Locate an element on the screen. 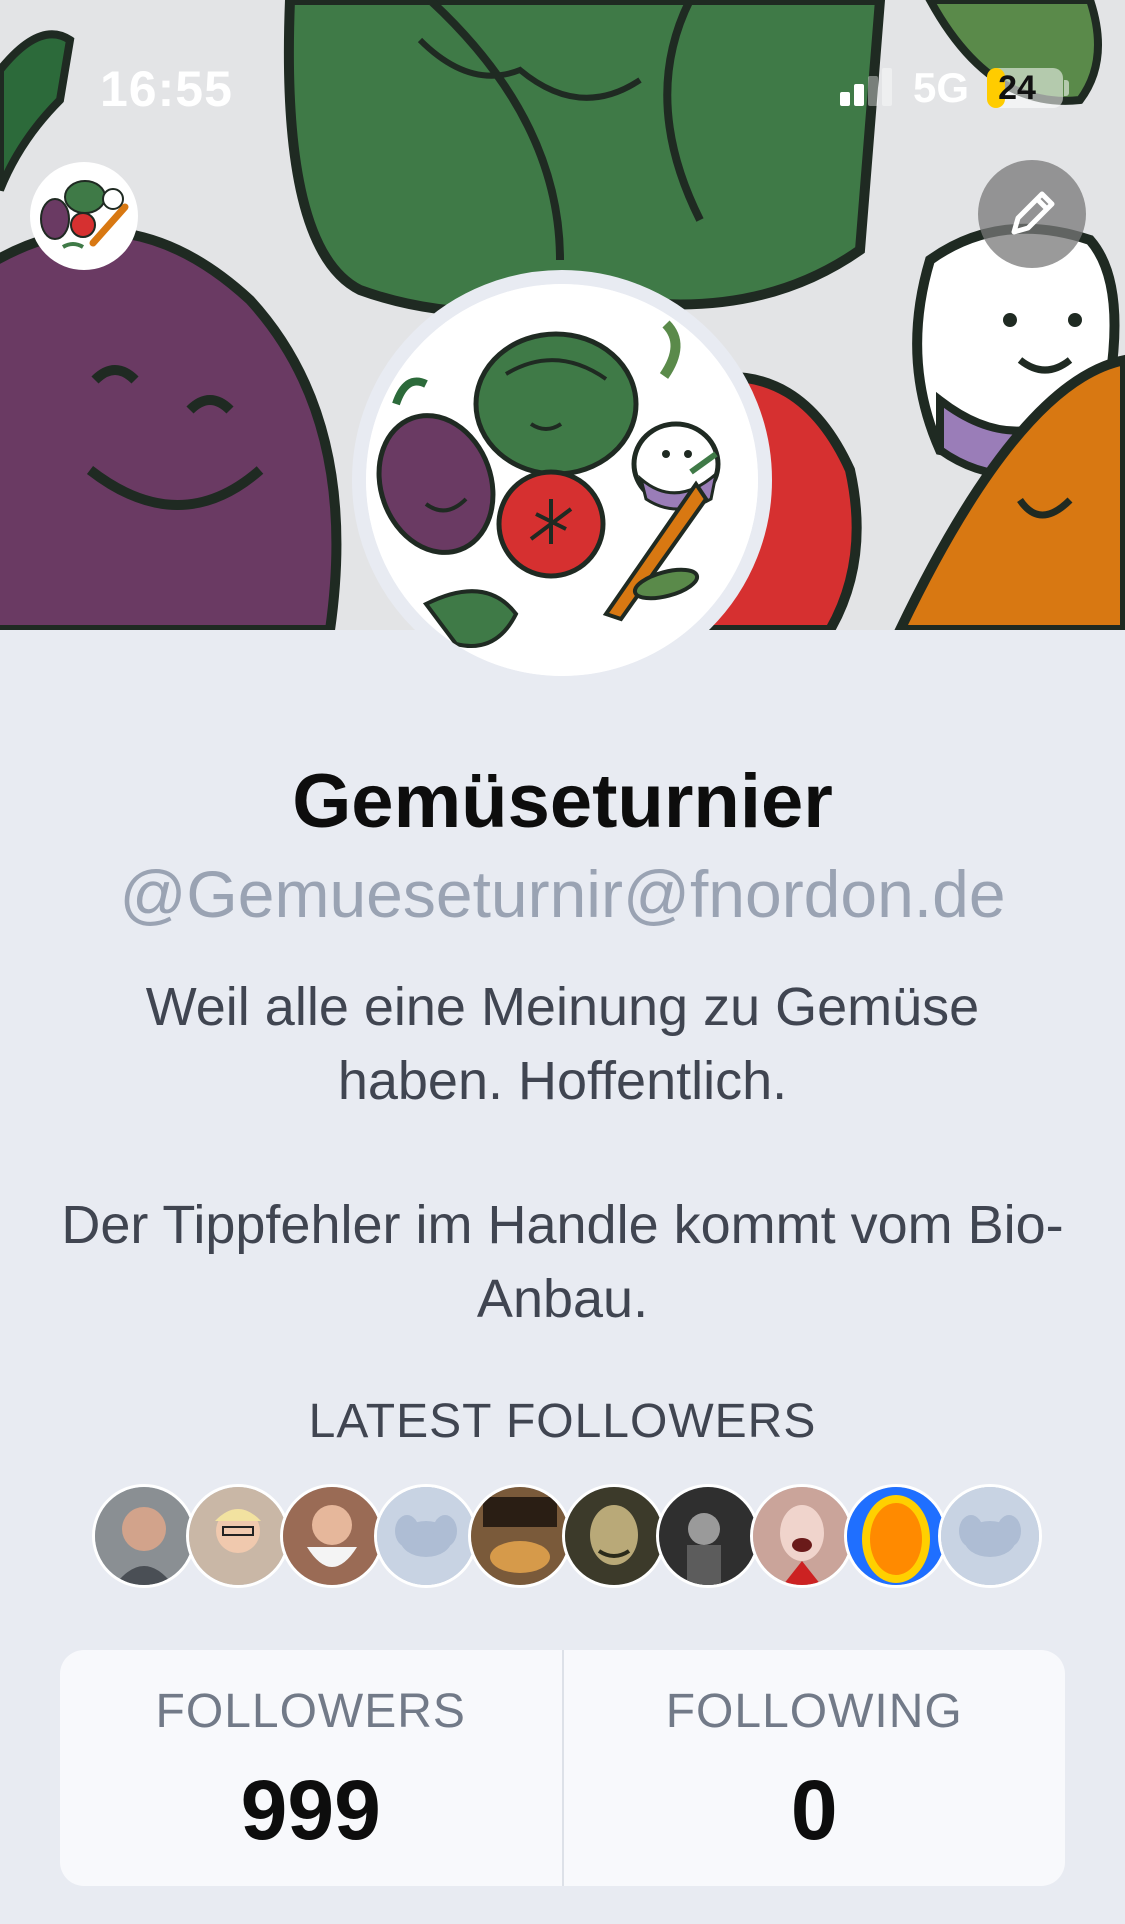 This screenshot has width=1125, height=1924. small-avatar is located at coordinates (84, 216).